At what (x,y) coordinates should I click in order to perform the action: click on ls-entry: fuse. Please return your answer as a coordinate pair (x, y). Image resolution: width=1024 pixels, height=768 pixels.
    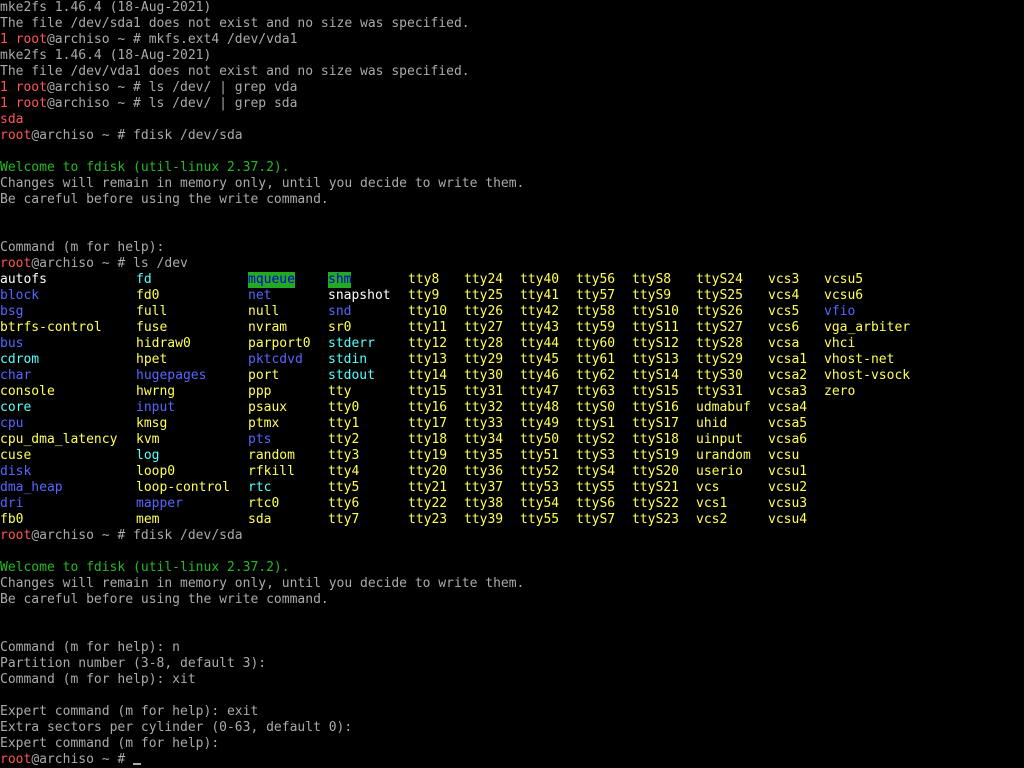
    Looking at the image, I should click on (152, 327).